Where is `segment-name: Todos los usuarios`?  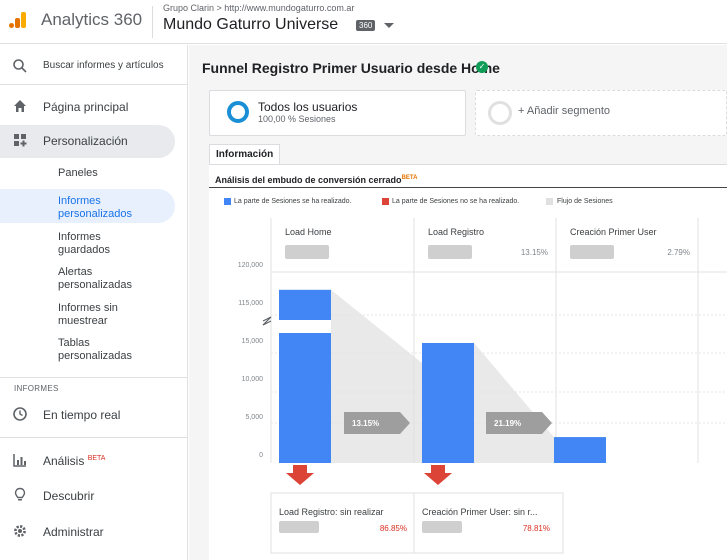 segment-name: Todos los usuarios is located at coordinates (308, 107).